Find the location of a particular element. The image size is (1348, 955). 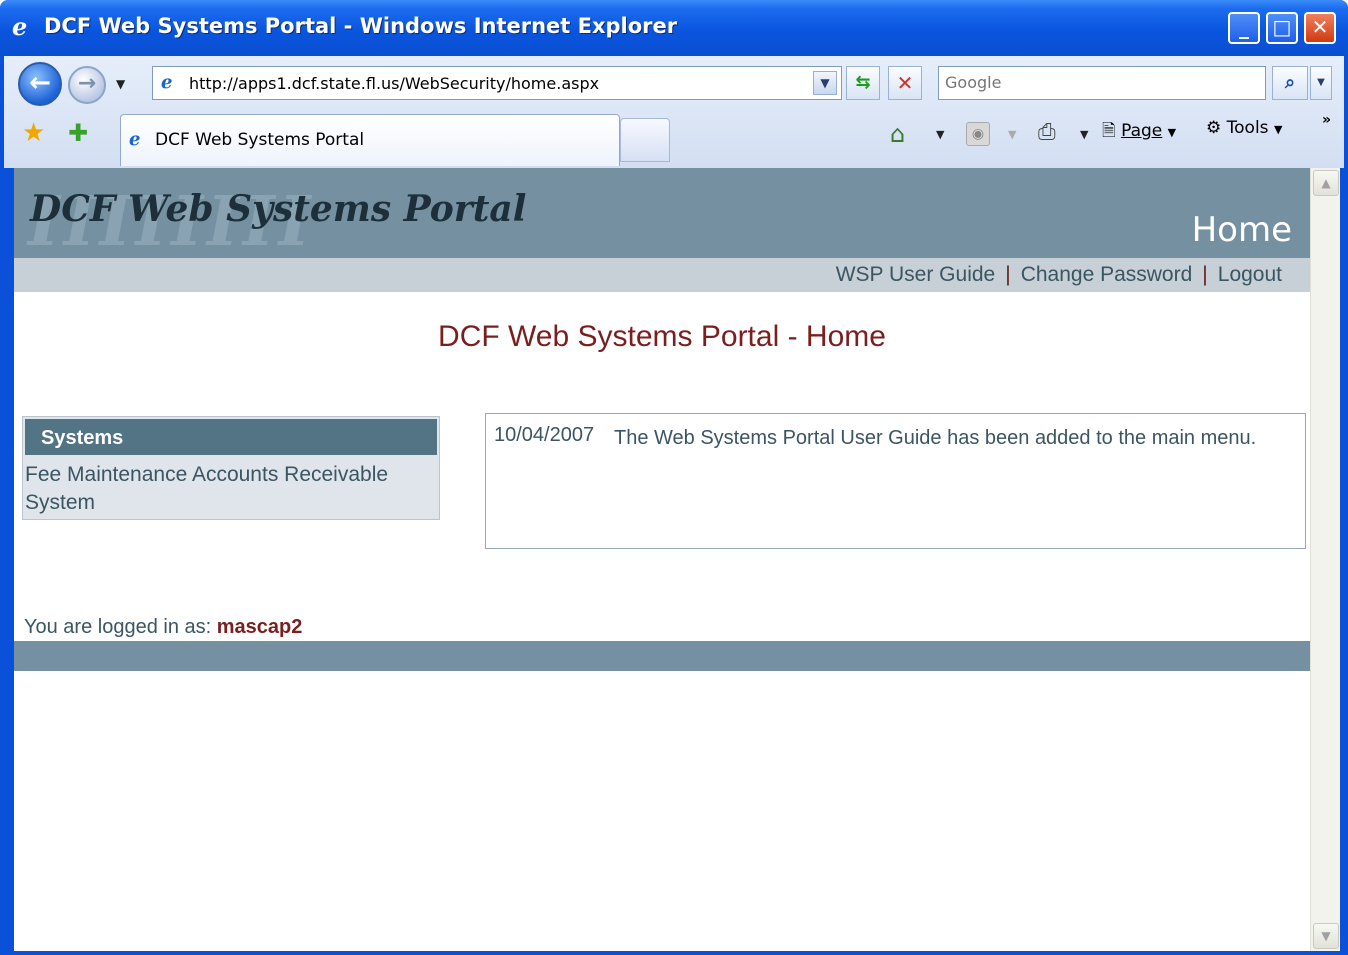

logout-link: Logout is located at coordinates (1250, 274).